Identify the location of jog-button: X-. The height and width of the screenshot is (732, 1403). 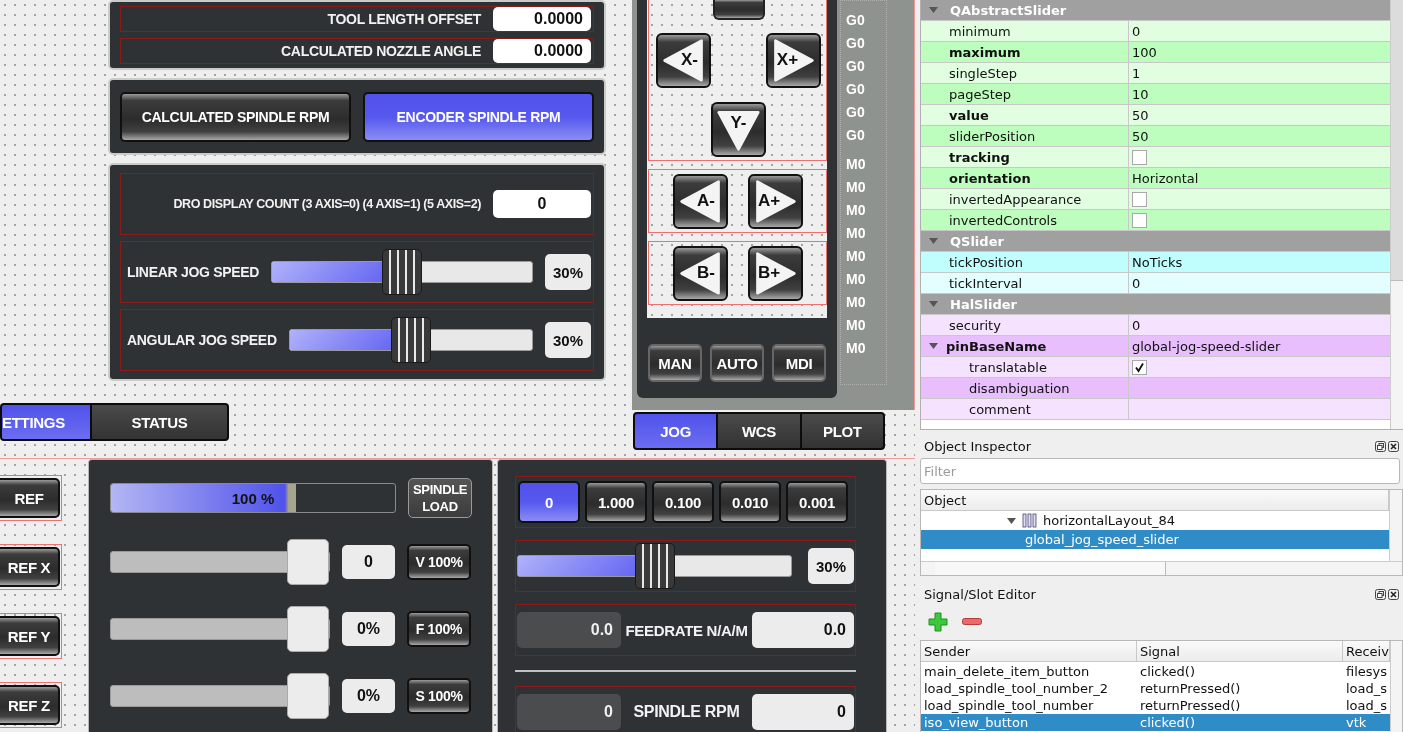
(683, 60).